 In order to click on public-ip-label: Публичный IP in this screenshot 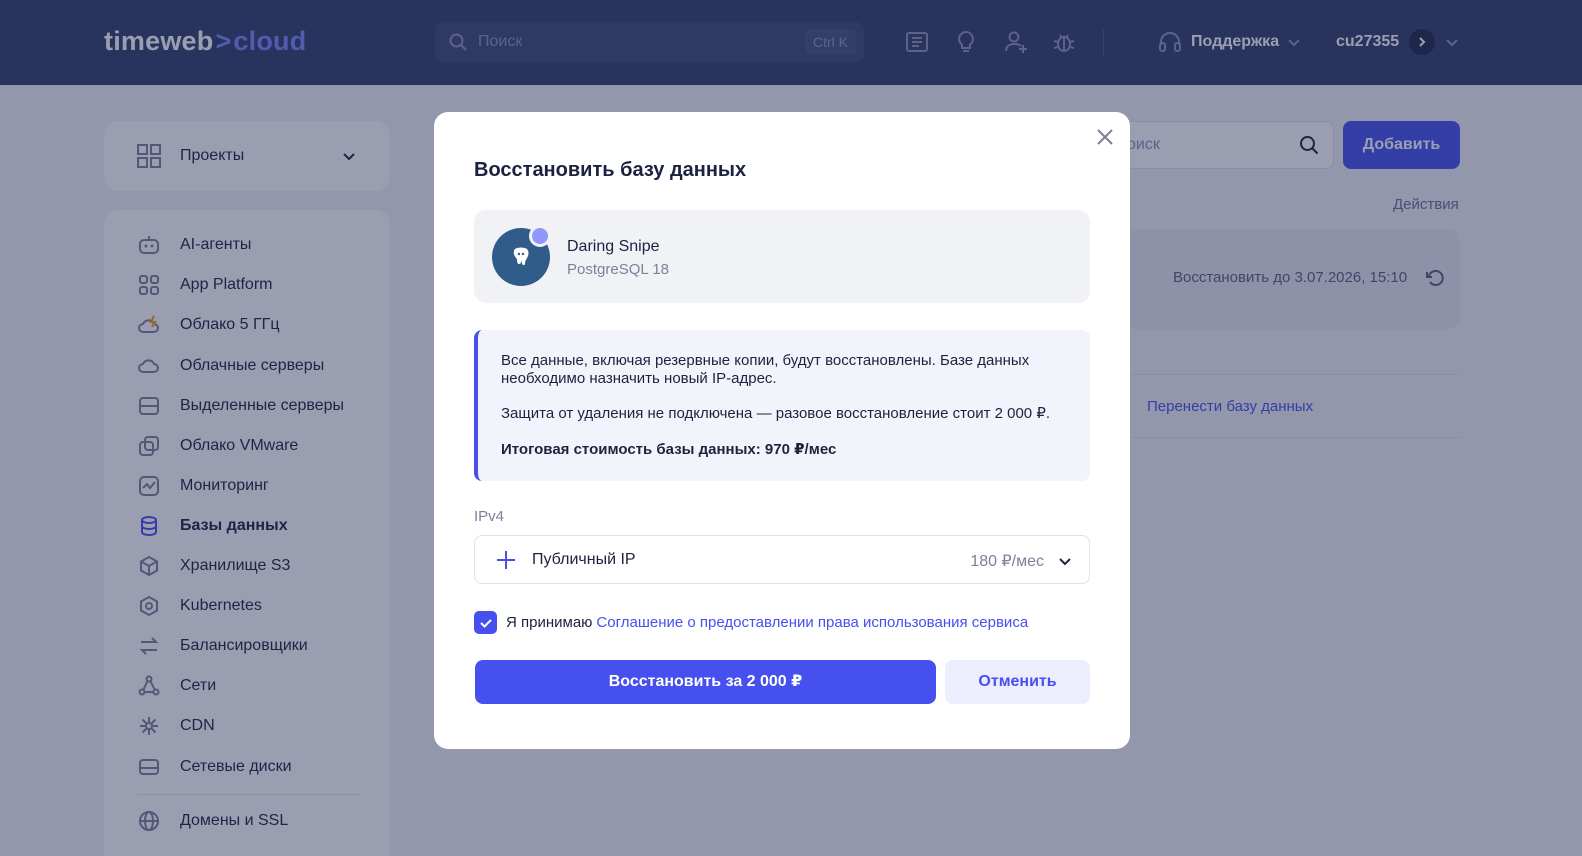, I will do `click(584, 559)`.